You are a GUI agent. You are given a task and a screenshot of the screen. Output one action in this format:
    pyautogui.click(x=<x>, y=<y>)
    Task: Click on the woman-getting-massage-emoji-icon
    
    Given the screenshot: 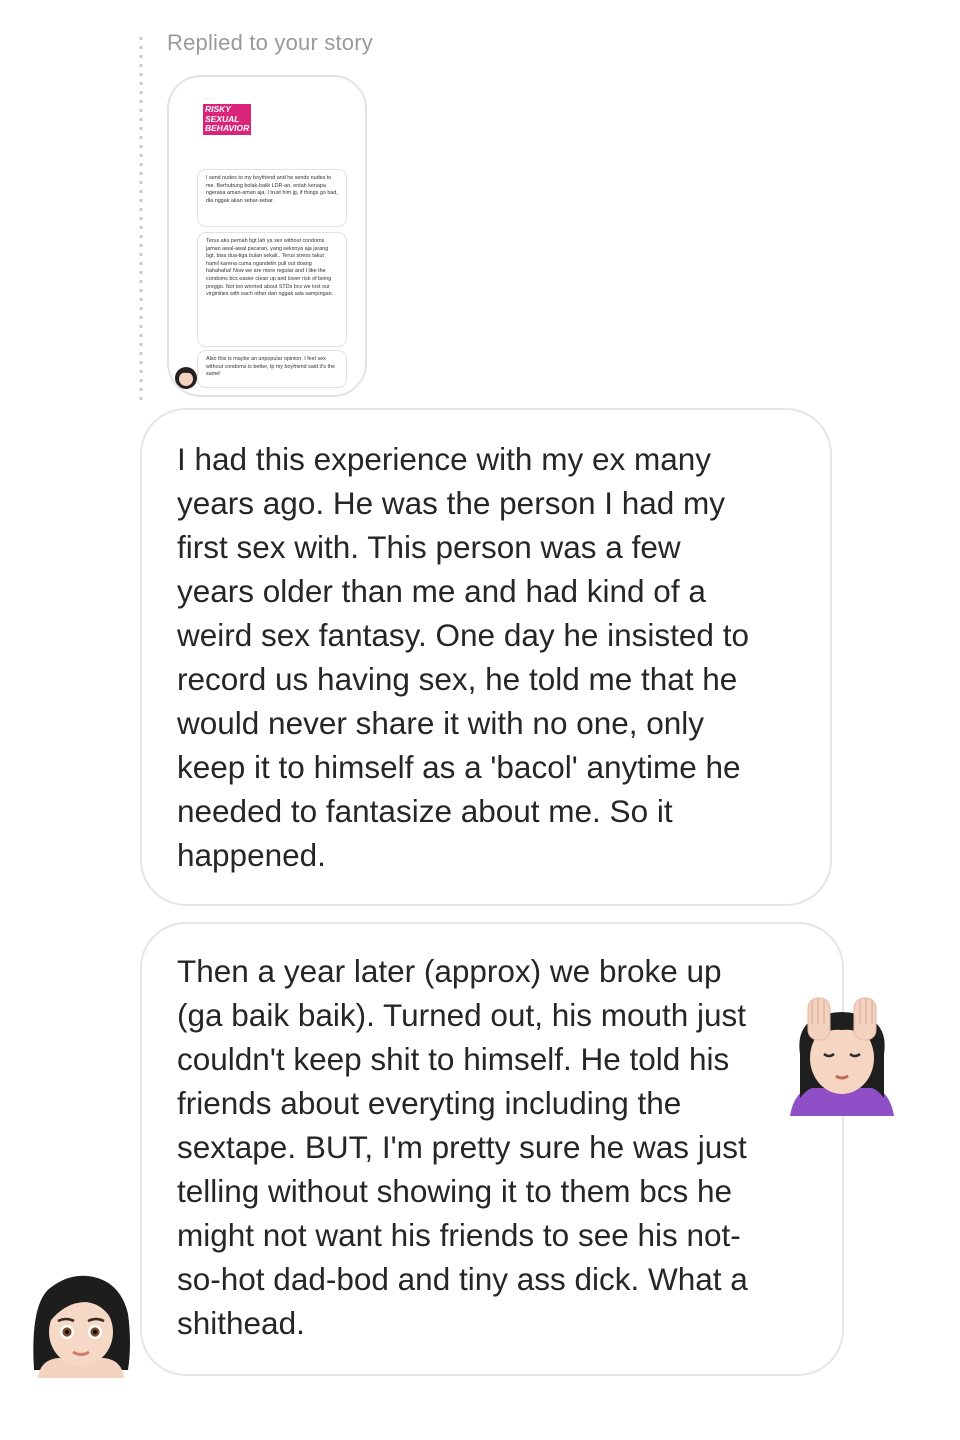 What is the action you would take?
    pyautogui.click(x=842, y=1056)
    